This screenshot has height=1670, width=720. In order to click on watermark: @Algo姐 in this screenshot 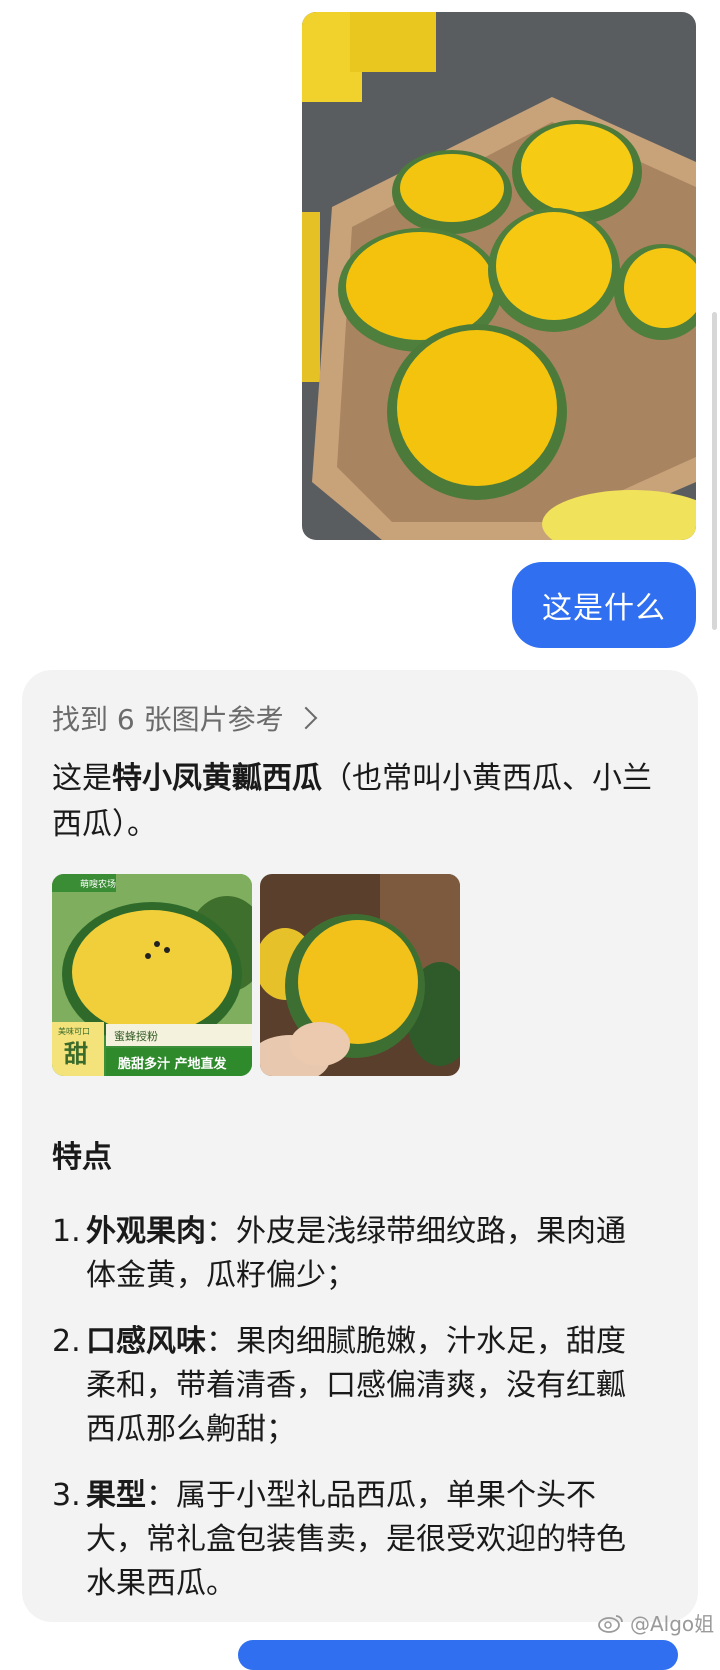, I will do `click(656, 1622)`.